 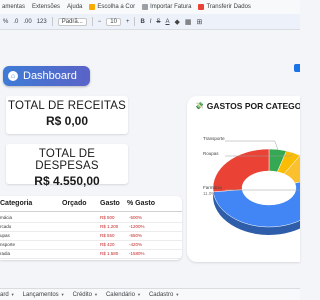 What do you see at coordinates (91, 217) in the screenshot?
I see `table-row: mácia R$ 500 -500%` at bounding box center [91, 217].